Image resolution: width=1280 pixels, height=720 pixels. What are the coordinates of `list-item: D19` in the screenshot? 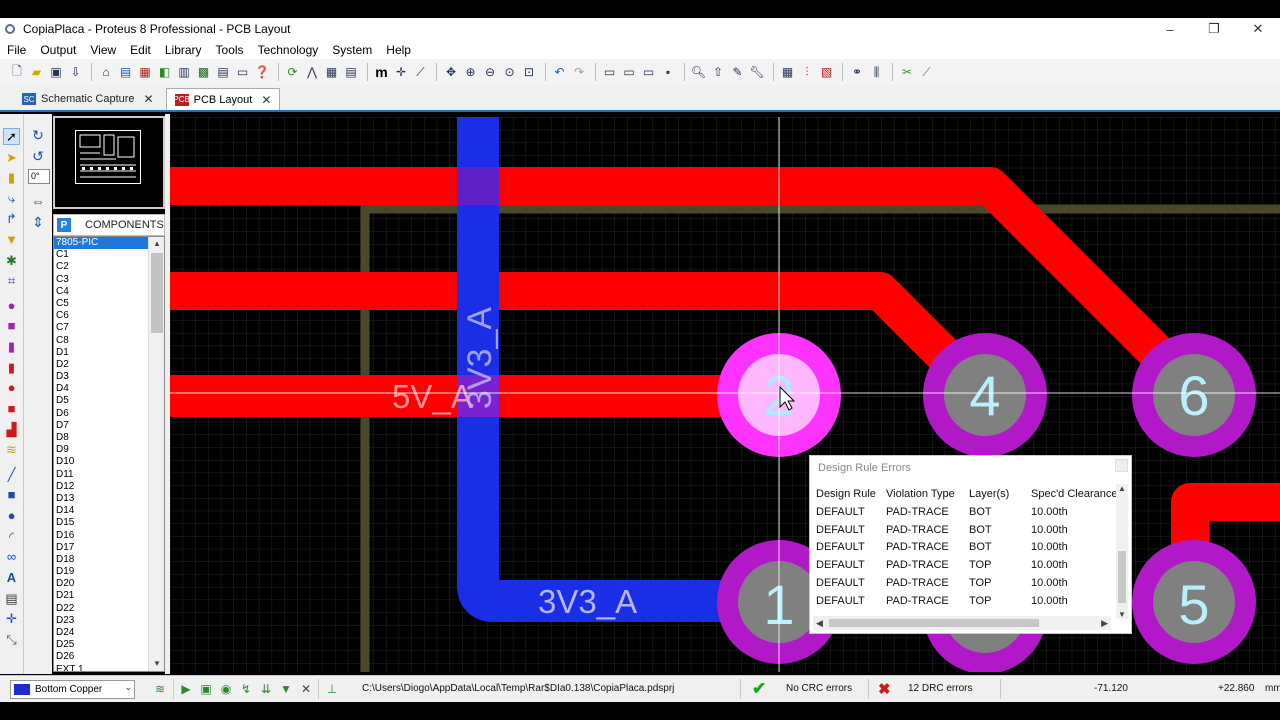 It's located at (102, 572).